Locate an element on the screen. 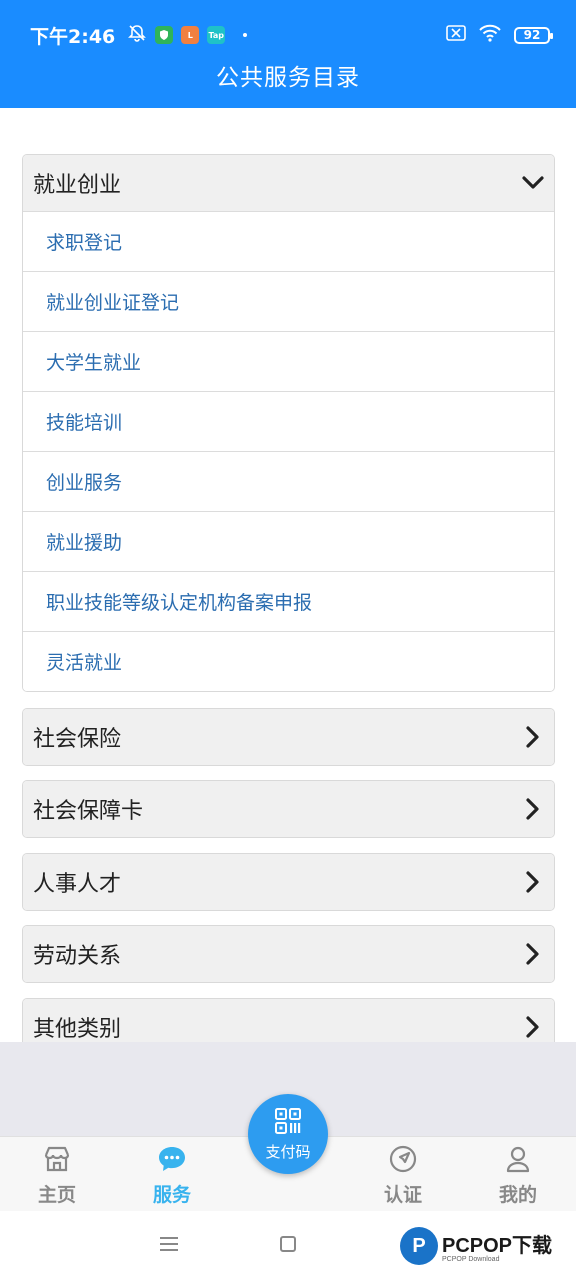  list-item-flexible-employment: 灵活就业 is located at coordinates (288, 661).